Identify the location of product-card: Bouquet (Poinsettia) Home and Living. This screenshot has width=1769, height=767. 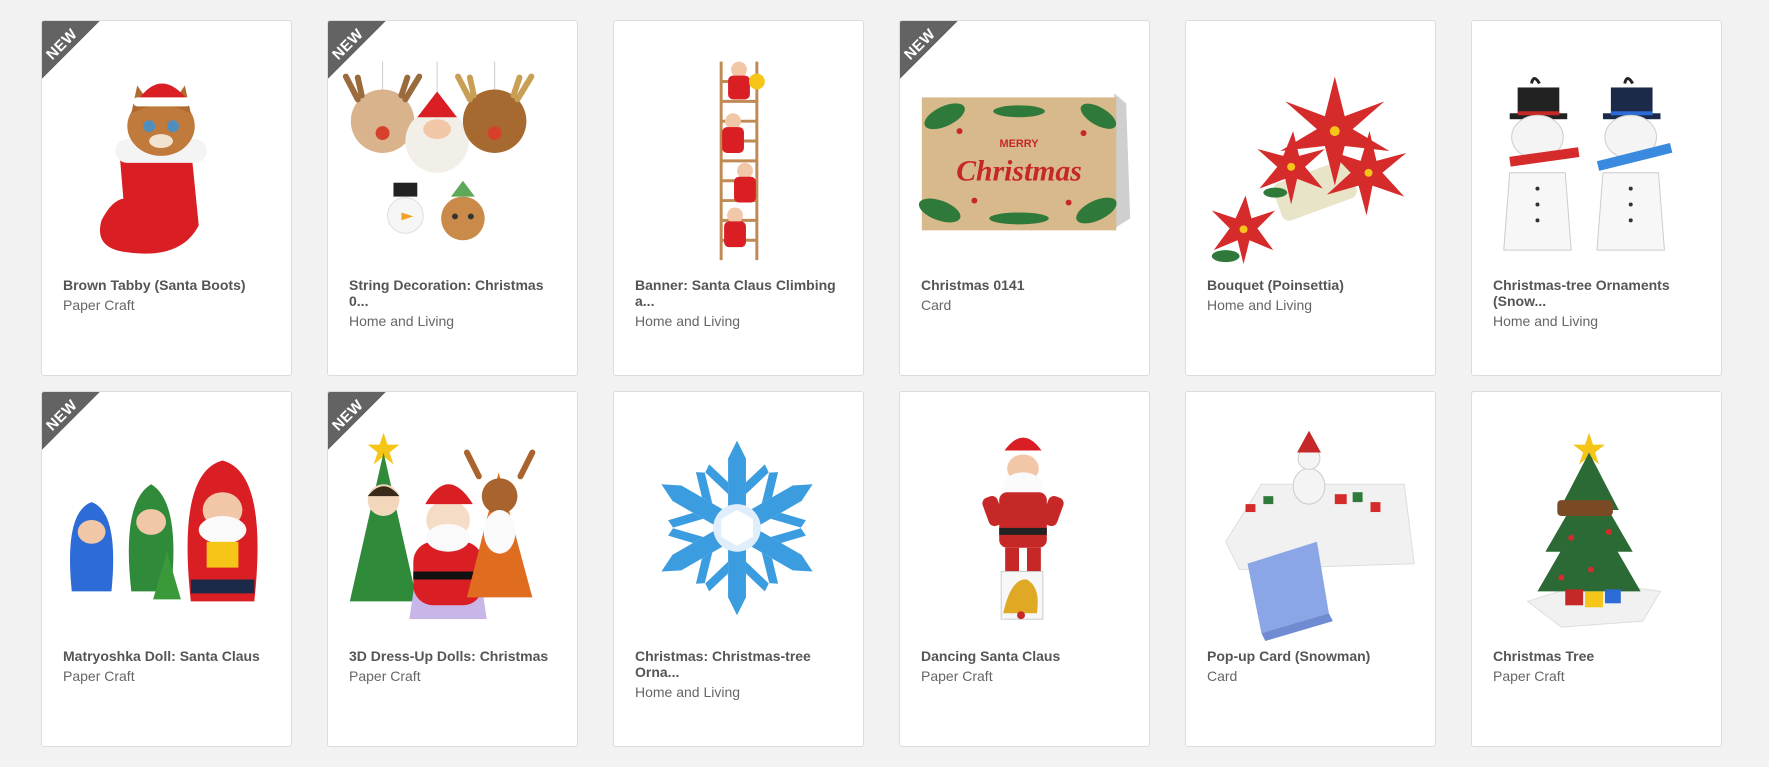
(1310, 198).